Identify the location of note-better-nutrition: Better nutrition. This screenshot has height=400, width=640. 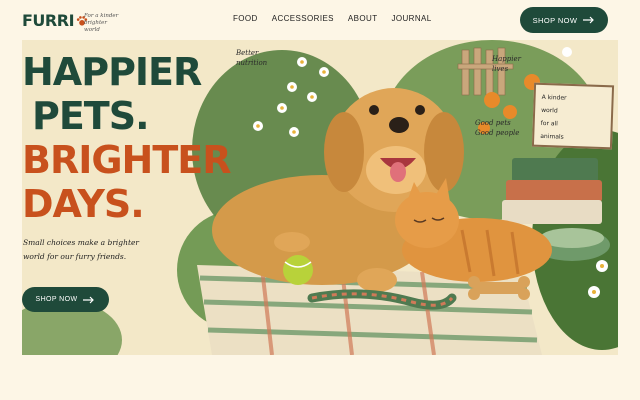
(252, 58).